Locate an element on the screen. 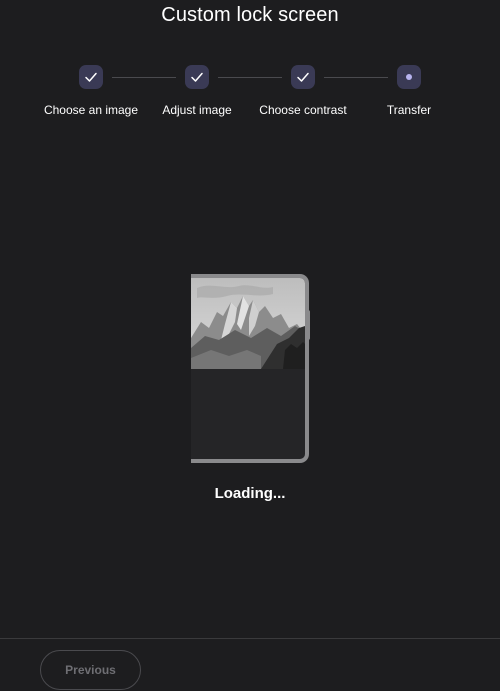 This screenshot has width=500, height=691. dot-icon is located at coordinates (409, 77).